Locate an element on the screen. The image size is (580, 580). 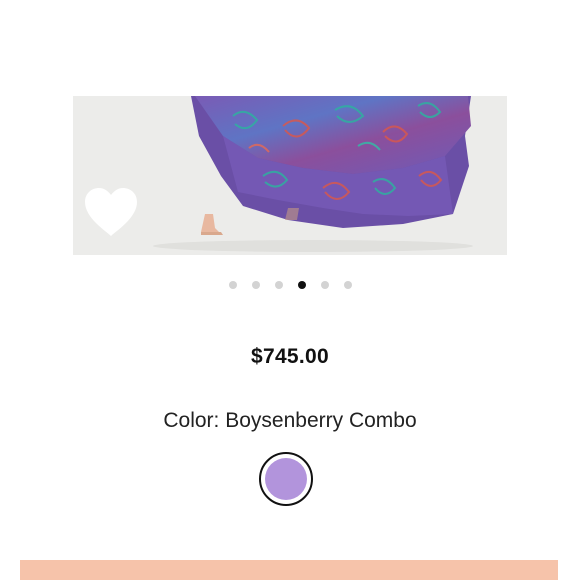
heart-icon is located at coordinates (111, 212).